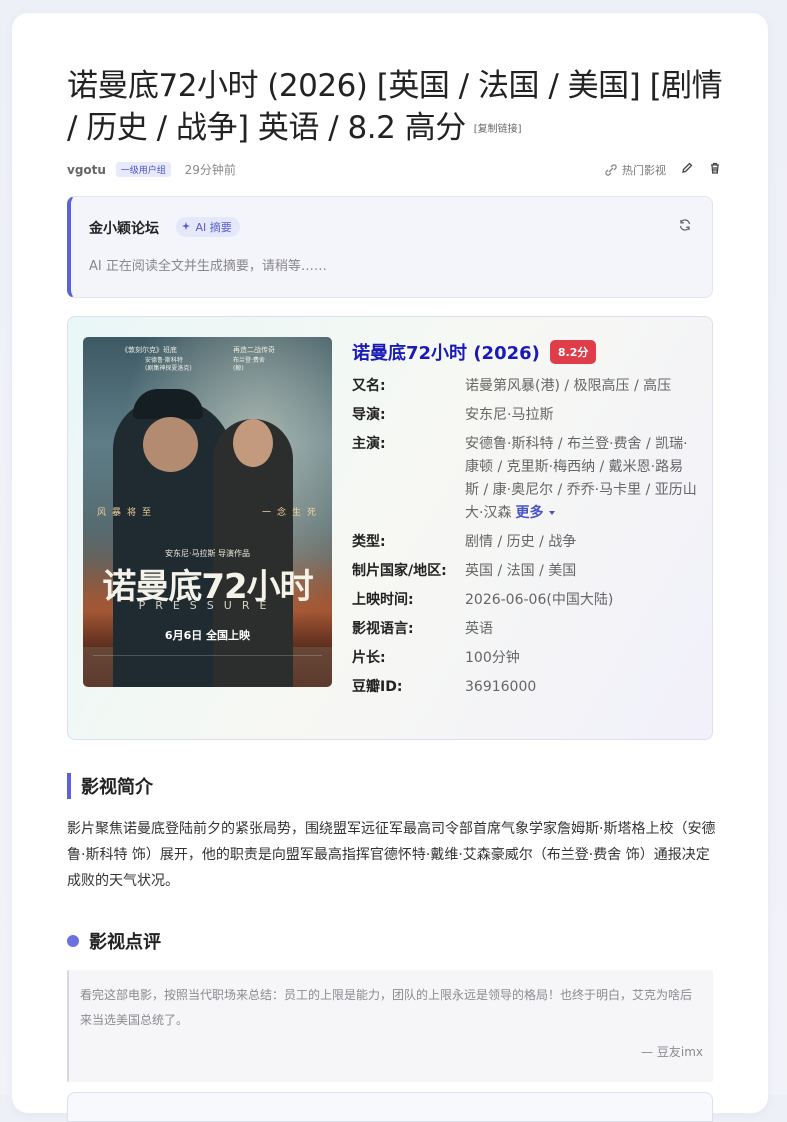 This screenshot has height=1122, width=787. Describe the element at coordinates (164, 360) in the screenshot. I see `poster-cast-left-name: 安德鲁·斯科特` at that location.